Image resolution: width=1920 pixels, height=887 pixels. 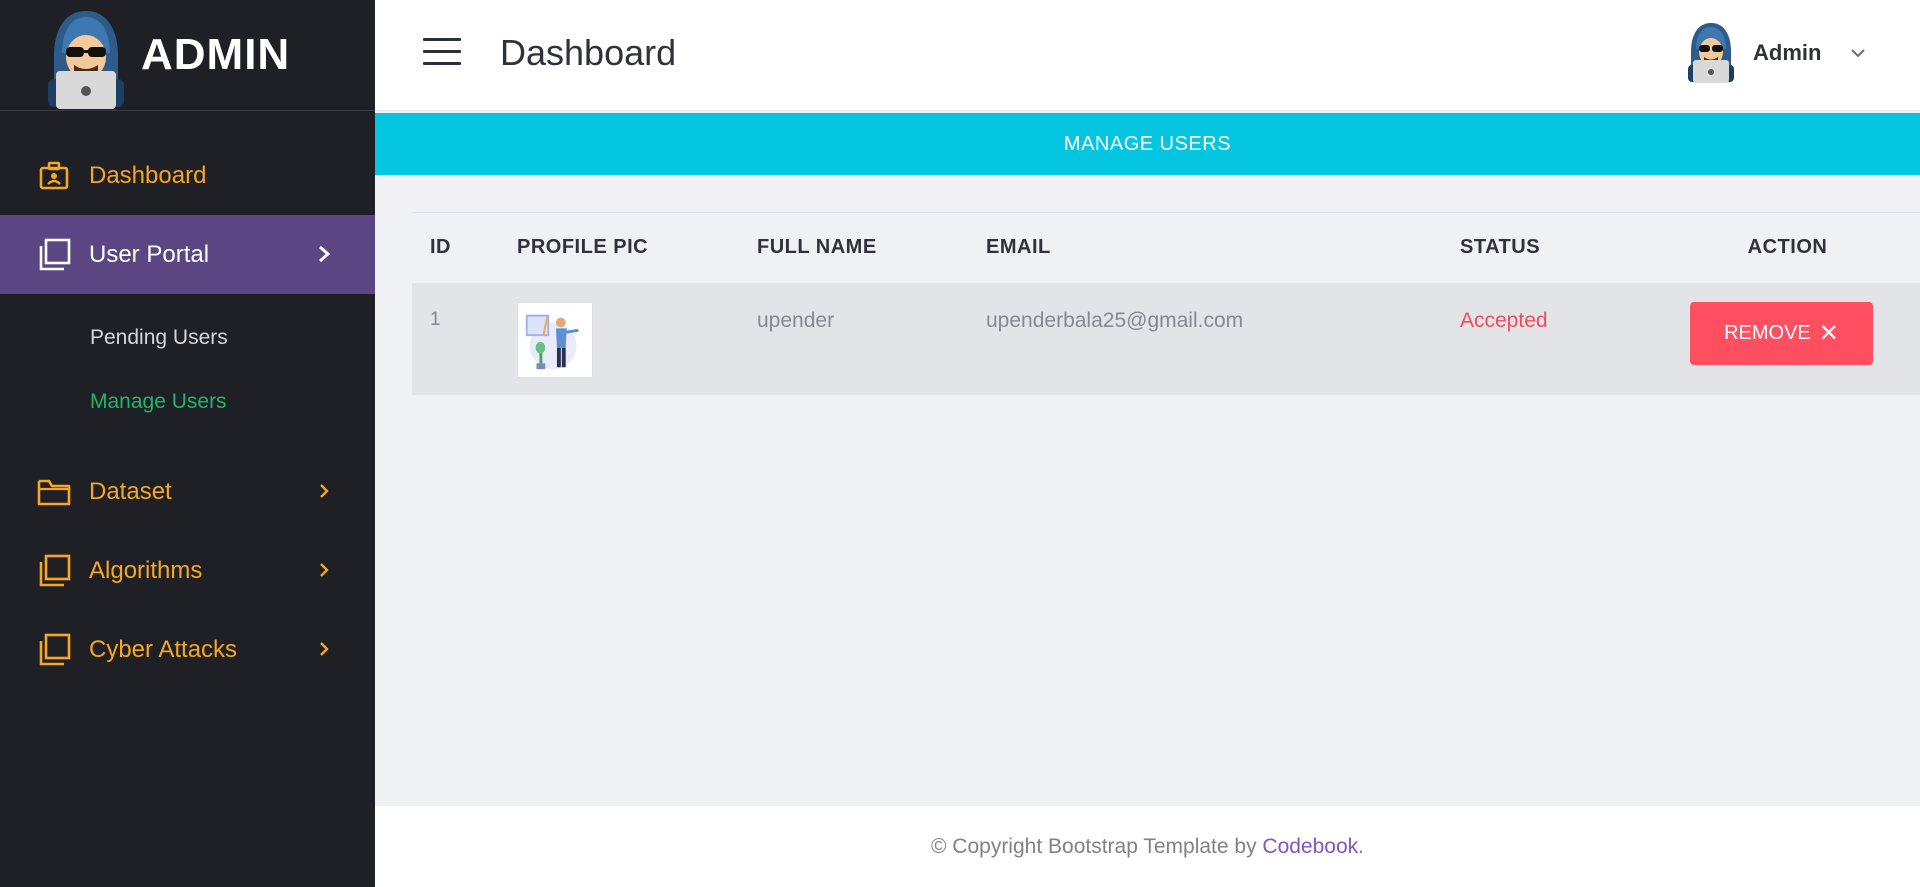 What do you see at coordinates (130, 491) in the screenshot?
I see `sidebar-item-label: Dataset` at bounding box center [130, 491].